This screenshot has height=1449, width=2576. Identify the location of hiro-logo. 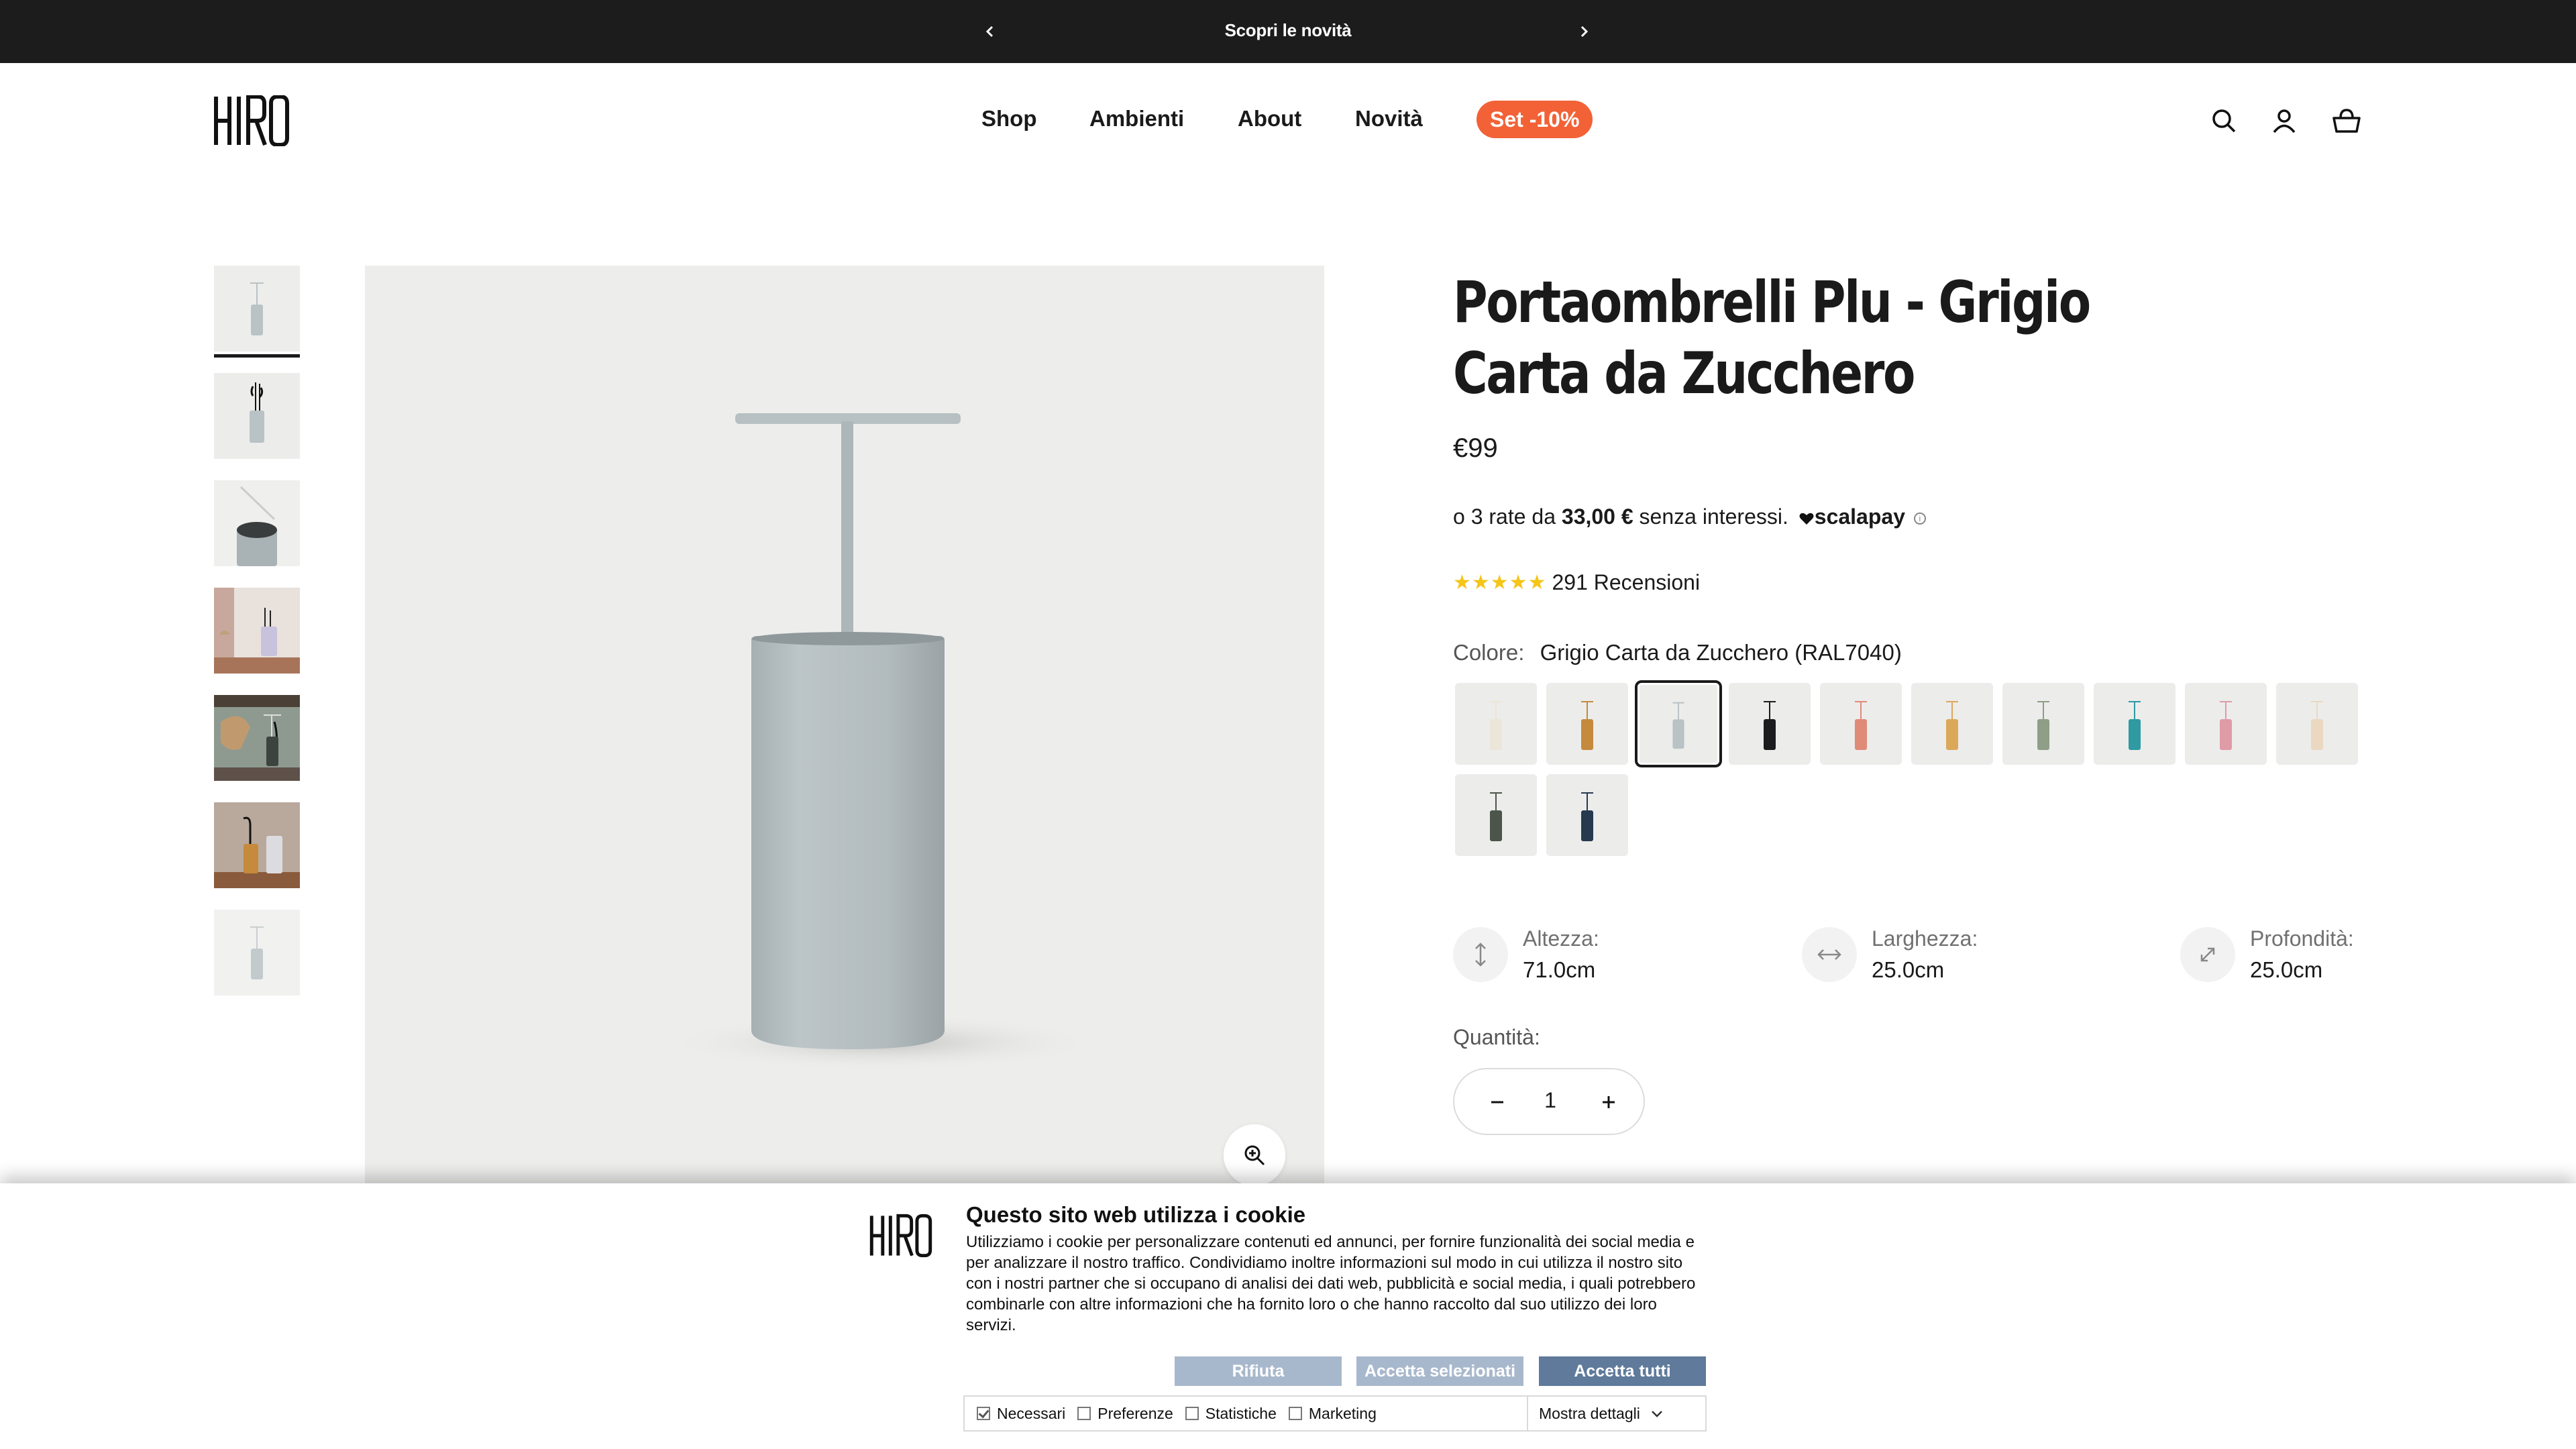
(900, 1236).